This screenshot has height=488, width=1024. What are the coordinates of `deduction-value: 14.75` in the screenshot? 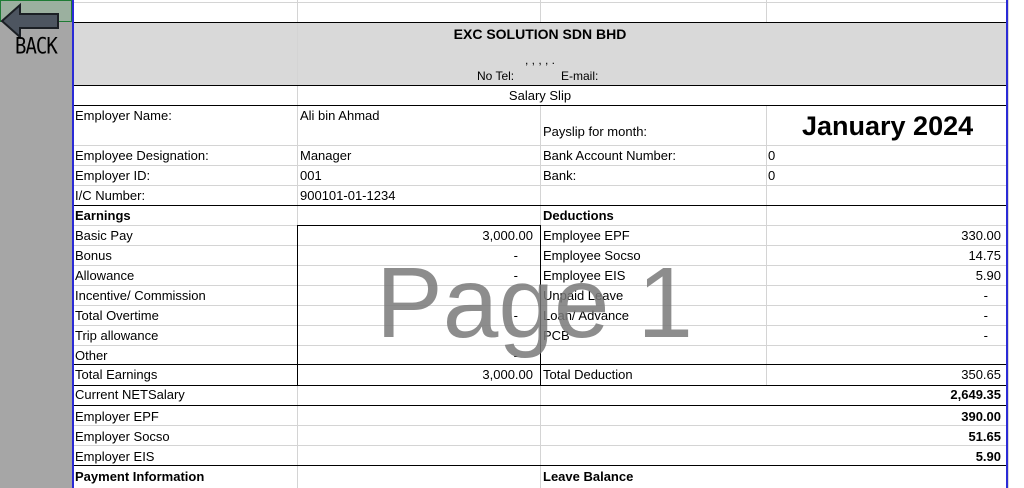 It's located at (885, 256).